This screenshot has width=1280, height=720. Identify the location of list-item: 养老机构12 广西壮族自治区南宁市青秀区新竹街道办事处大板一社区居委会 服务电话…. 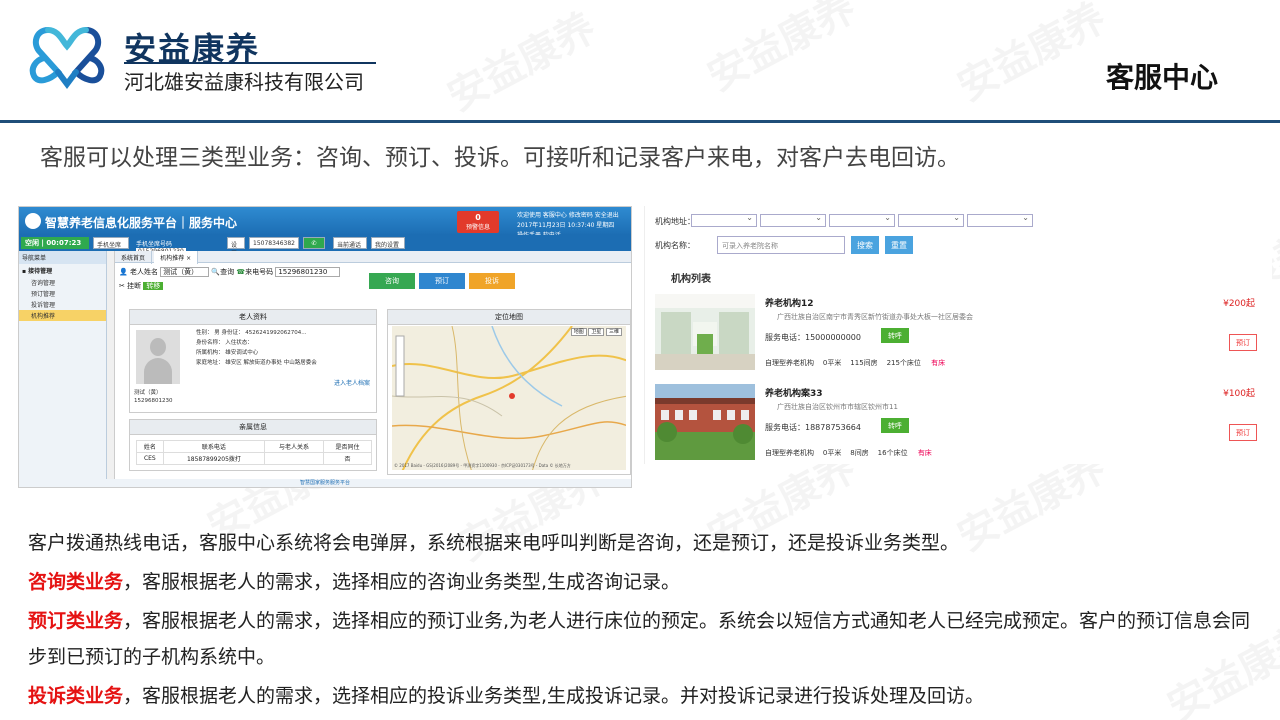
(961, 335).